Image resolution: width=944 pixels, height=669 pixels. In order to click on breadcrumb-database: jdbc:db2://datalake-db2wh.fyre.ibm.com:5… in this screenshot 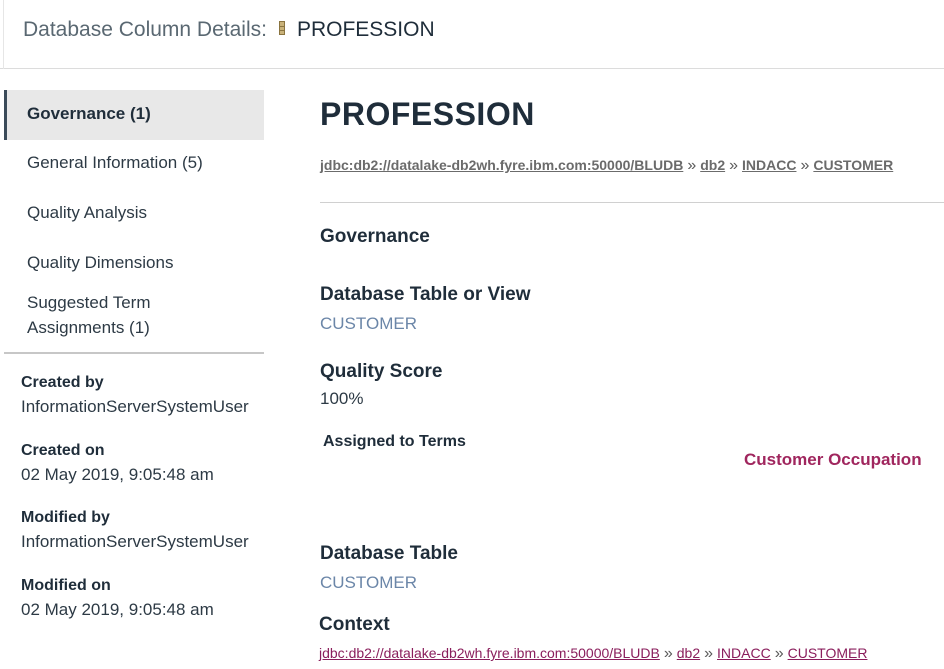, I will do `click(501, 165)`.